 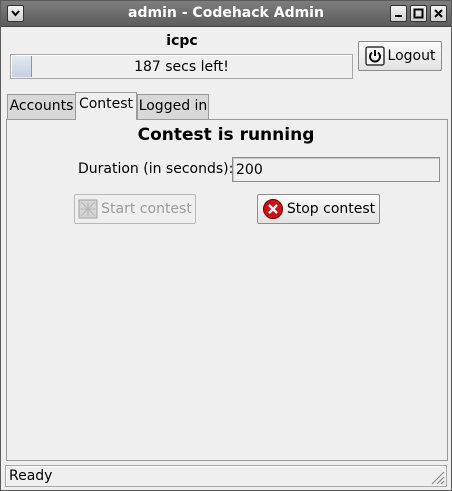 I want to click on stop-icon, so click(x=272, y=209).